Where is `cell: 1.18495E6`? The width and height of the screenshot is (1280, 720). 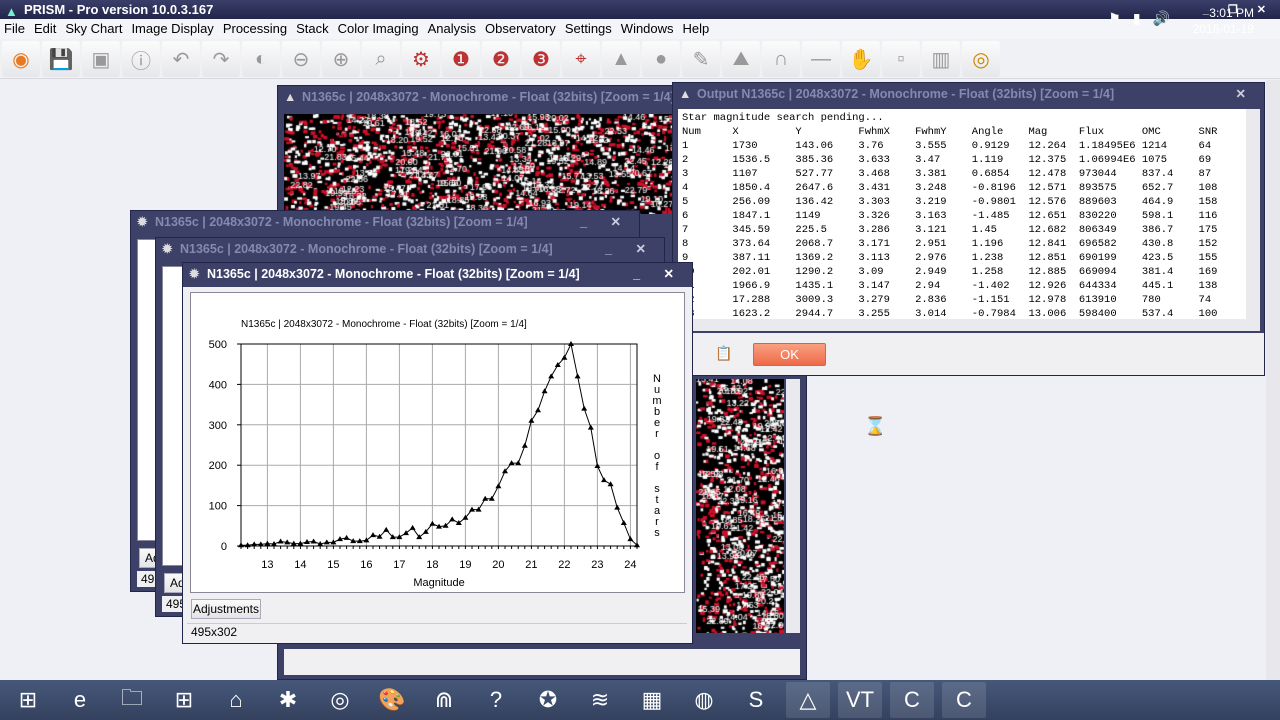 cell: 1.18495E6 is located at coordinates (1107, 146).